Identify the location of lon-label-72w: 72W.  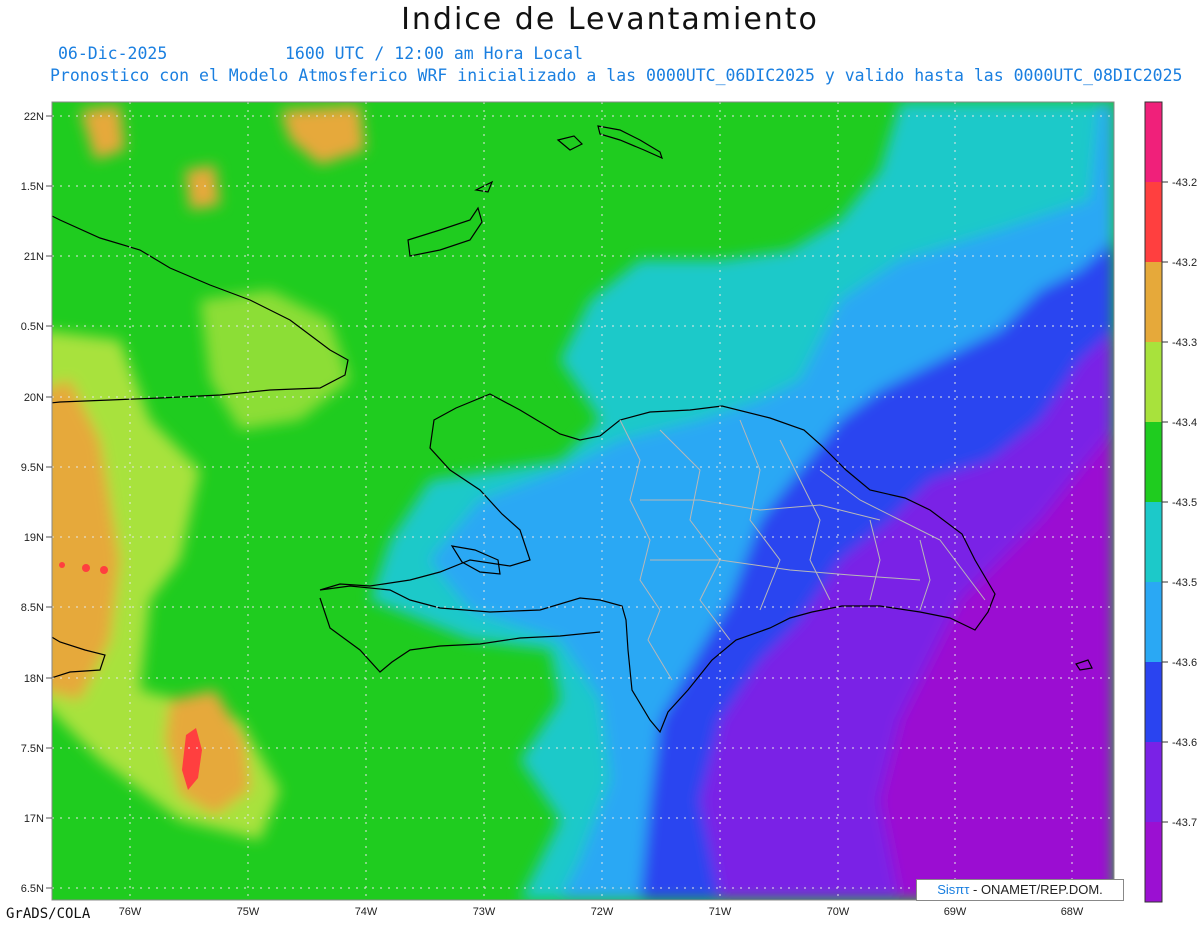
(602, 912).